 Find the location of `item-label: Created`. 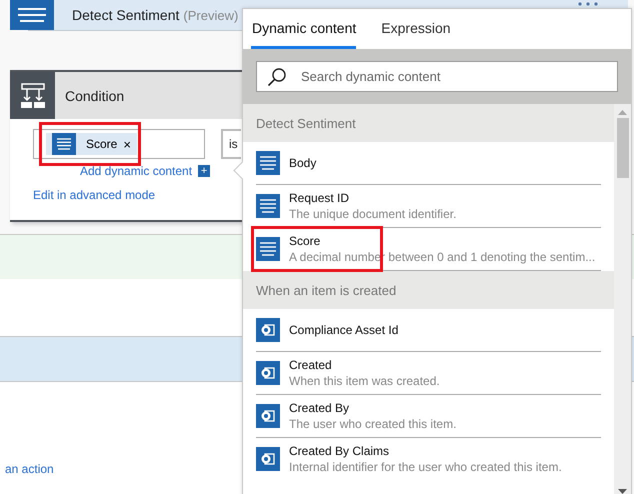

item-label: Created is located at coordinates (311, 365).